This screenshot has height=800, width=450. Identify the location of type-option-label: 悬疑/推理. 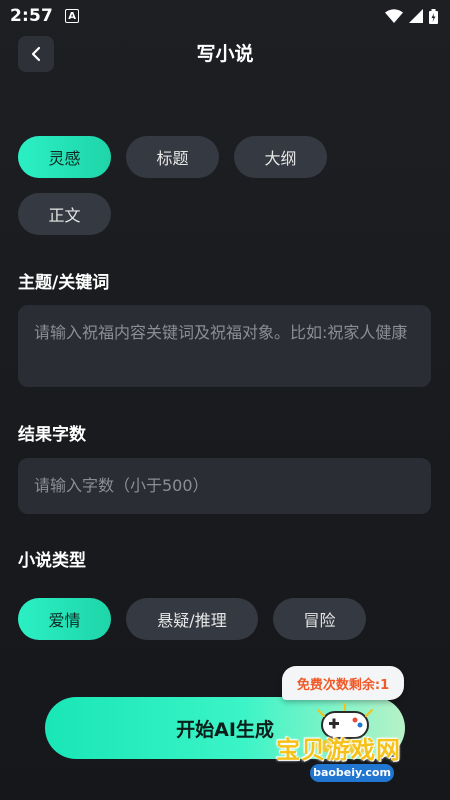
(192, 620).